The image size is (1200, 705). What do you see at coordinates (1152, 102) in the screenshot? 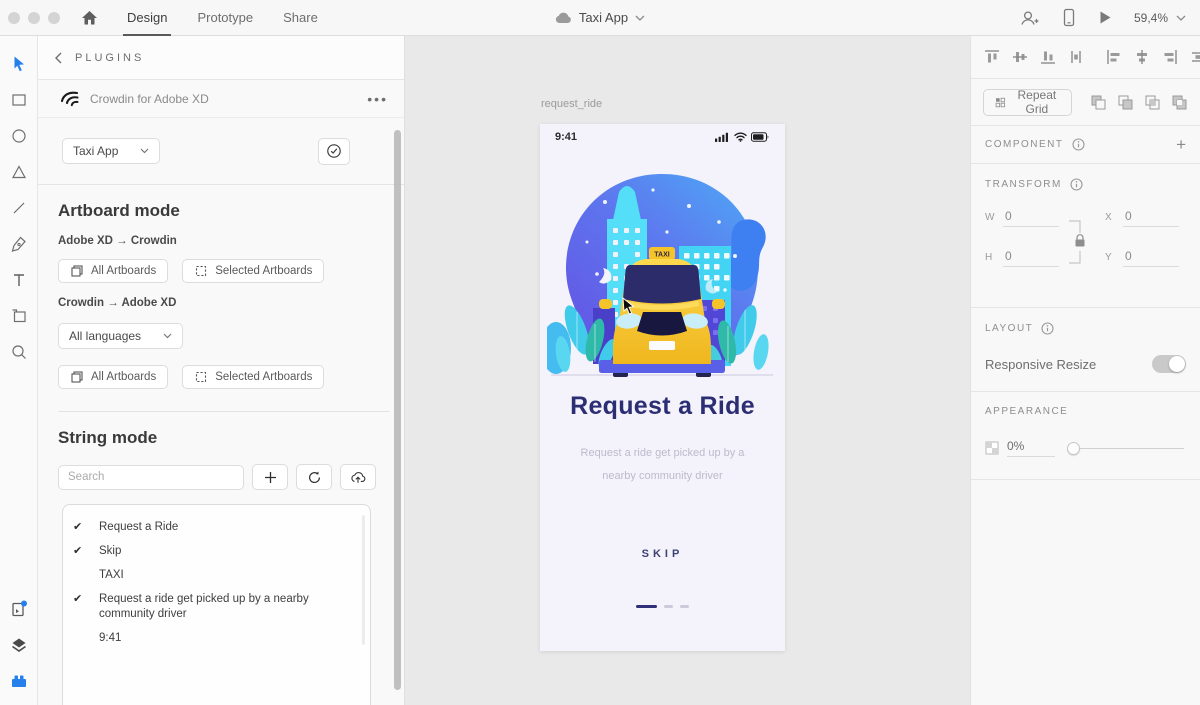
I see `boolean-intersect-icon` at bounding box center [1152, 102].